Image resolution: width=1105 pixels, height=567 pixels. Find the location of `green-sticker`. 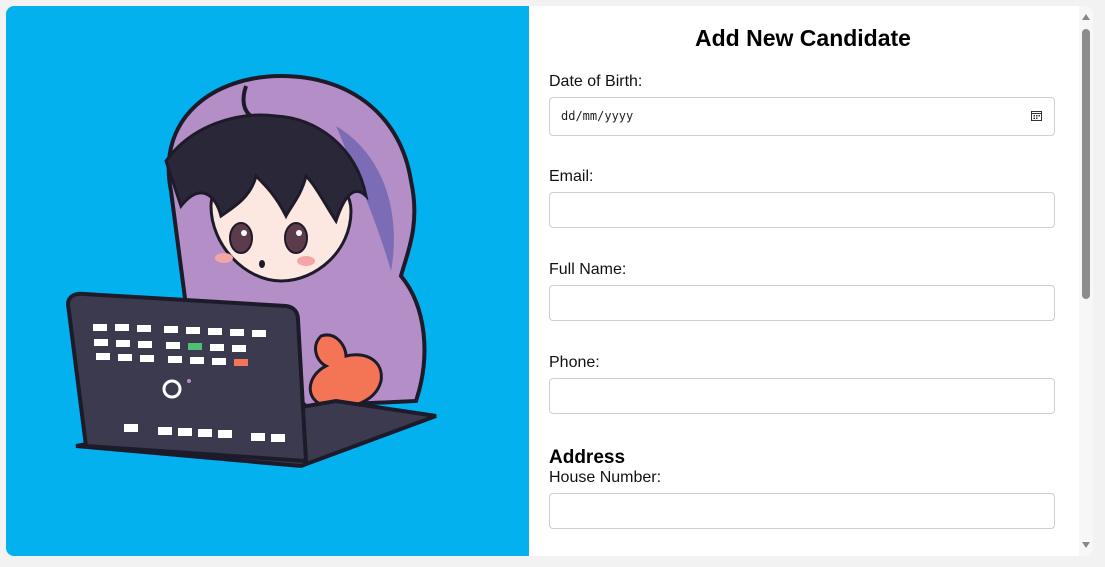

green-sticker is located at coordinates (195, 346).